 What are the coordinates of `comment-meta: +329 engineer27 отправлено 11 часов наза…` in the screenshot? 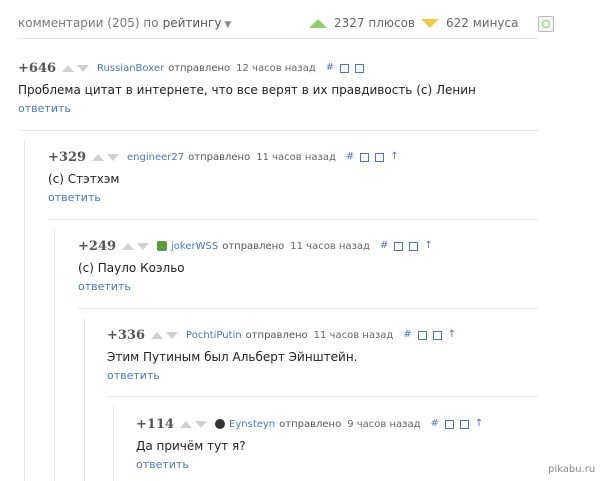 It's located at (226, 157).